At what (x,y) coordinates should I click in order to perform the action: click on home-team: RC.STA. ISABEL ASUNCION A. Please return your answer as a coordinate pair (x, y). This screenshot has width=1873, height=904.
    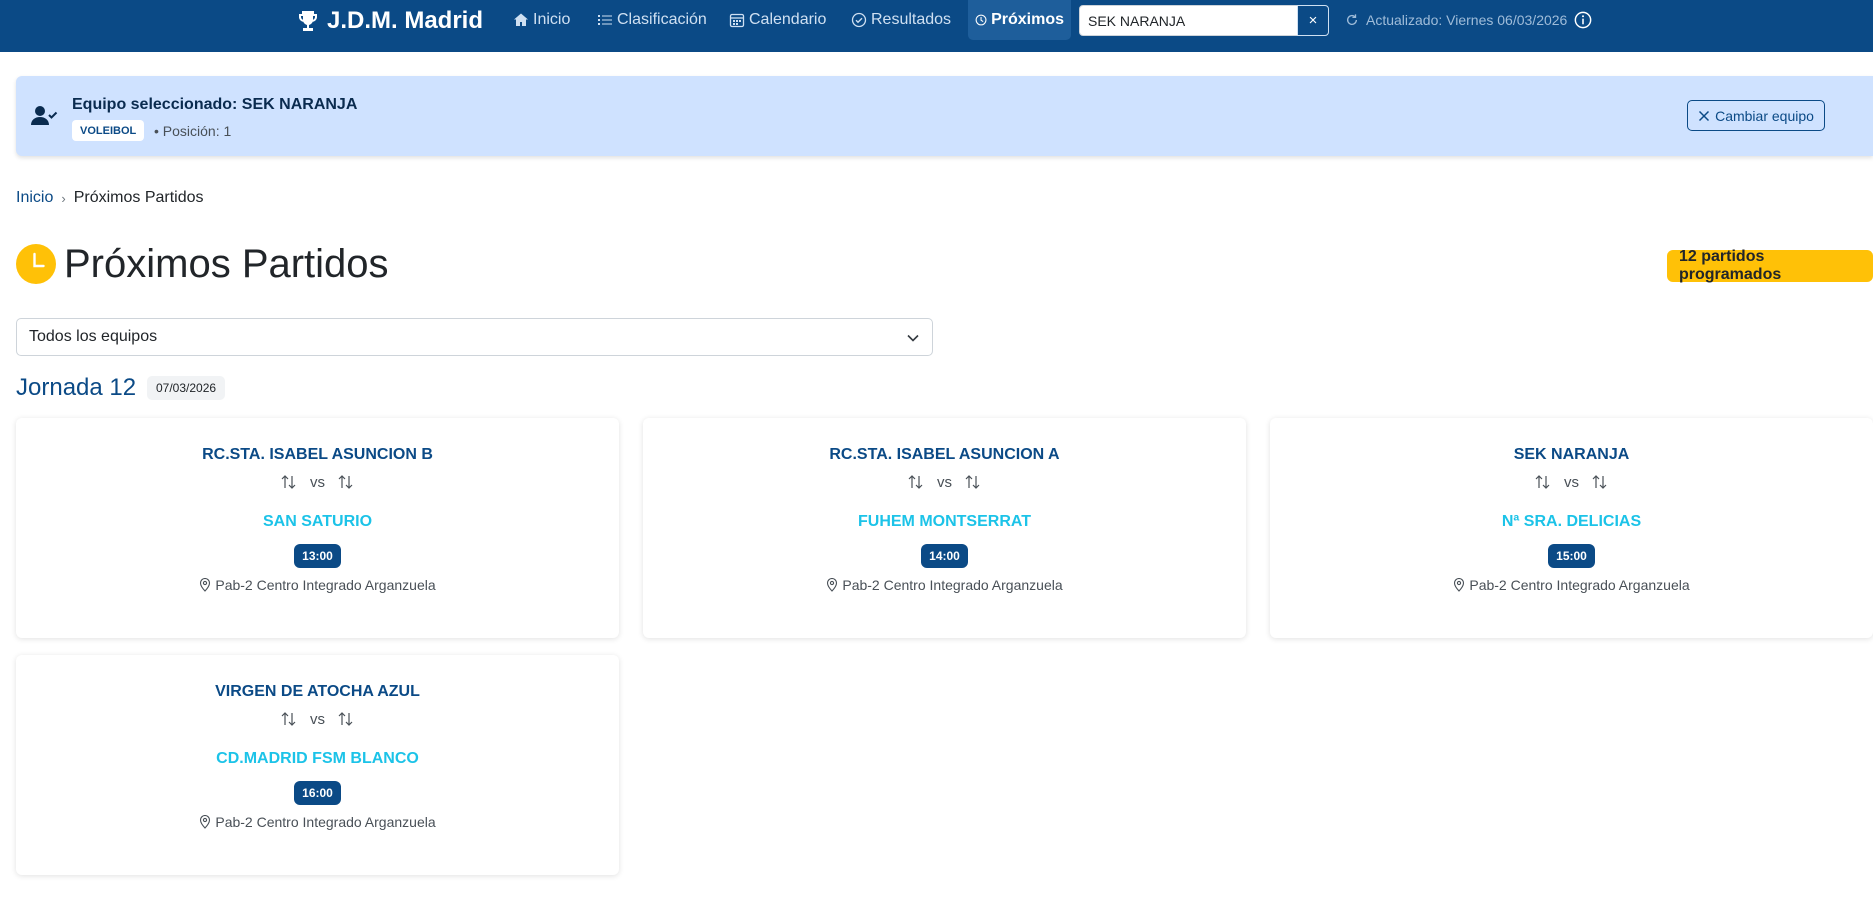
    Looking at the image, I should click on (944, 454).